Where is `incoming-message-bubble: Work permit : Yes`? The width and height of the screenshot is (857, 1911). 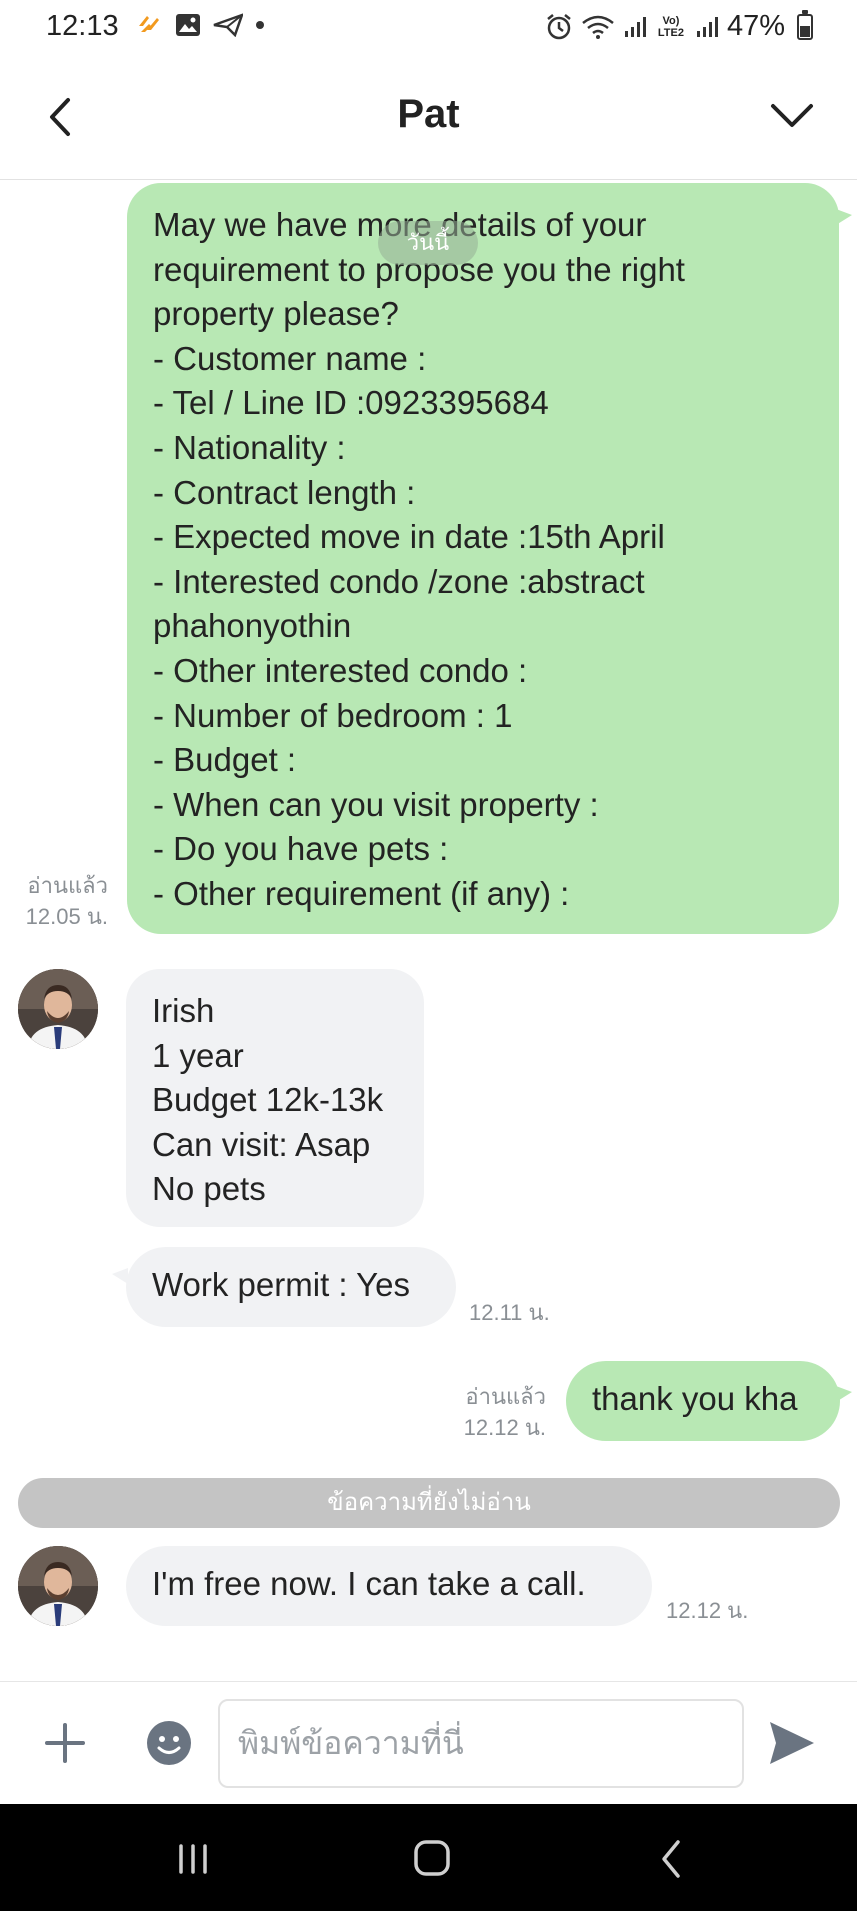 incoming-message-bubble: Work permit : Yes is located at coordinates (291, 1287).